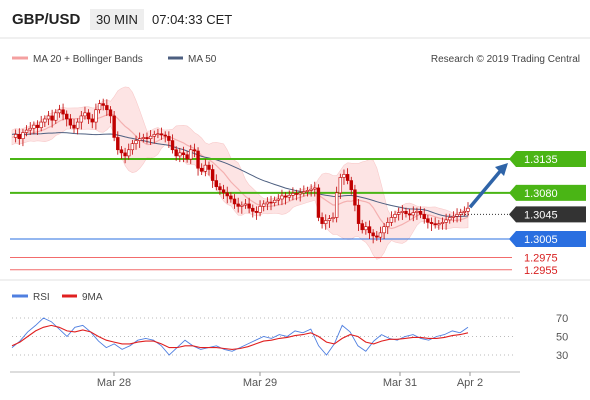 This screenshot has width=590, height=400. What do you see at coordinates (41, 297) in the screenshot?
I see `rsi-legend-label: RSI` at bounding box center [41, 297].